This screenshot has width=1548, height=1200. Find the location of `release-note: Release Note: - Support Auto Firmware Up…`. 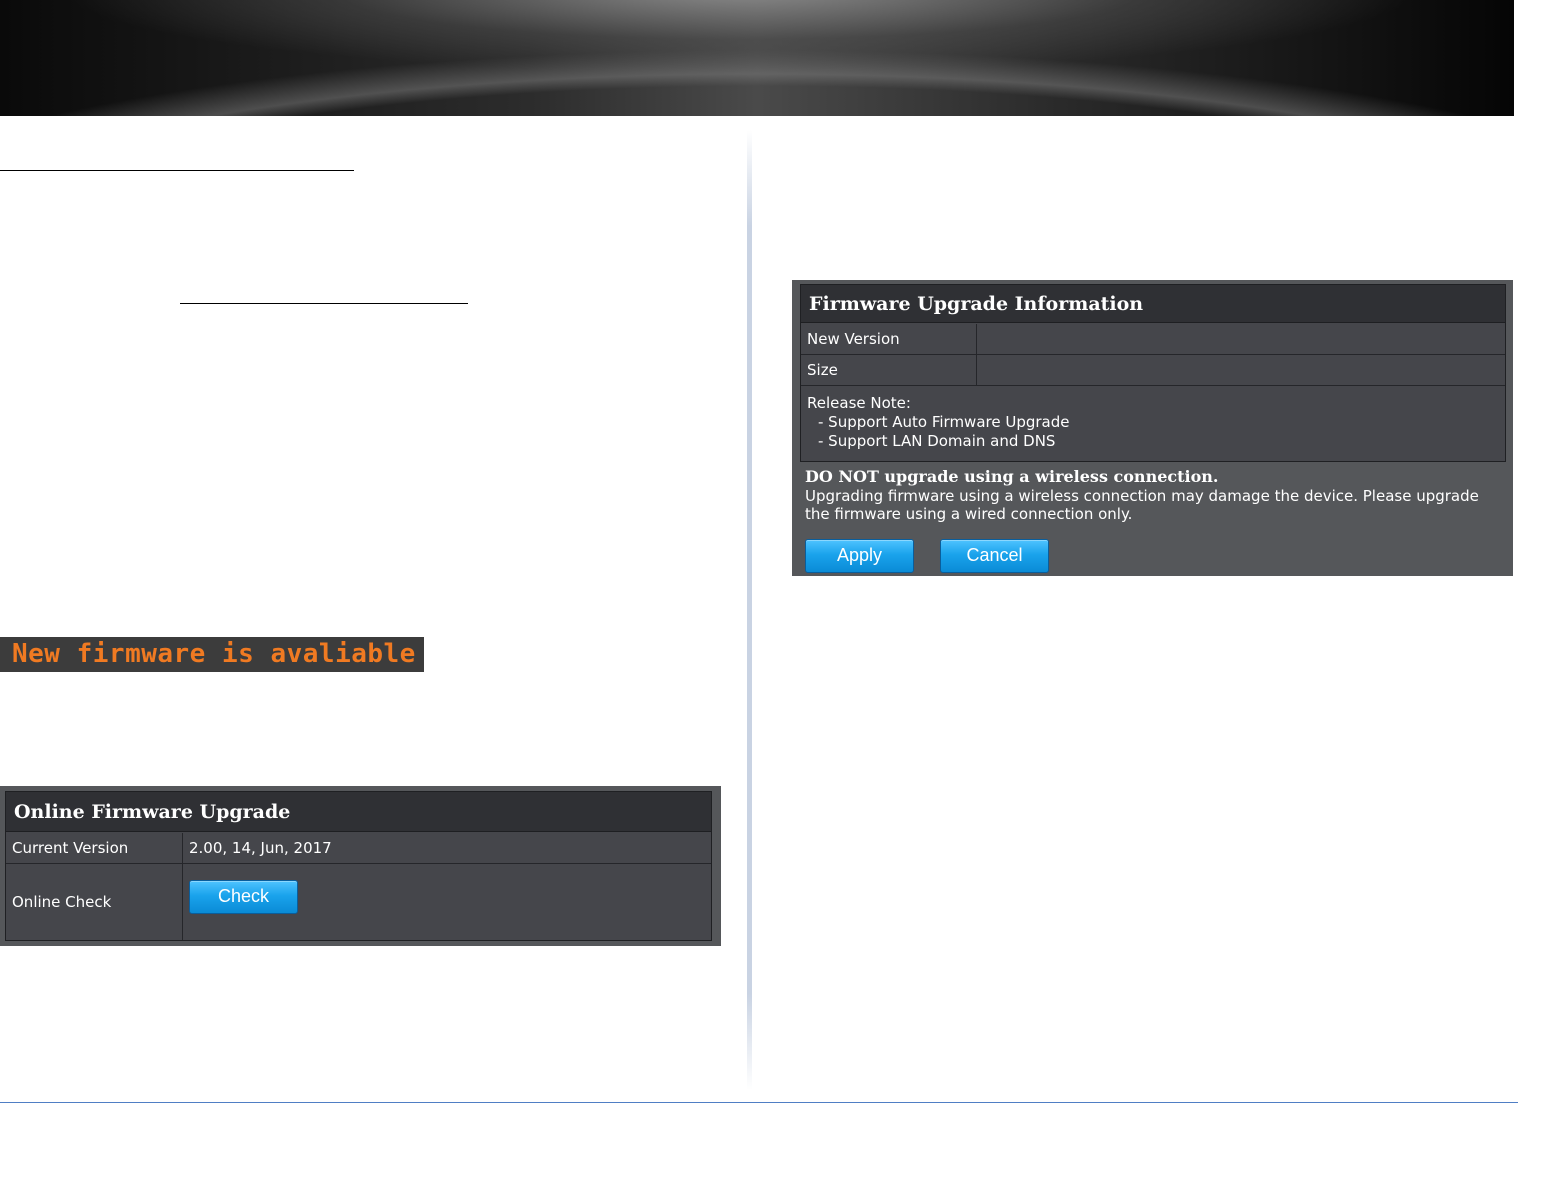

release-note: Release Note: - Support Auto Firmware Up… is located at coordinates (938, 422).